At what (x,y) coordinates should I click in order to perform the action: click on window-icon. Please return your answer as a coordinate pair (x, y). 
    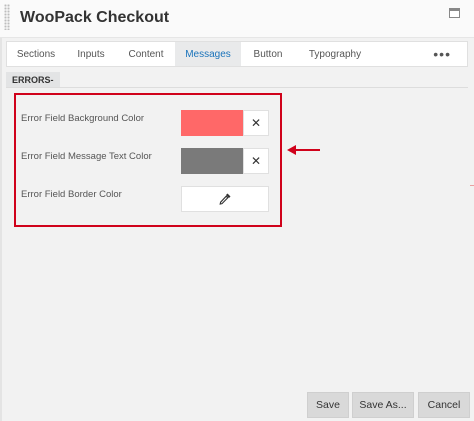
    Looking at the image, I should click on (454, 13).